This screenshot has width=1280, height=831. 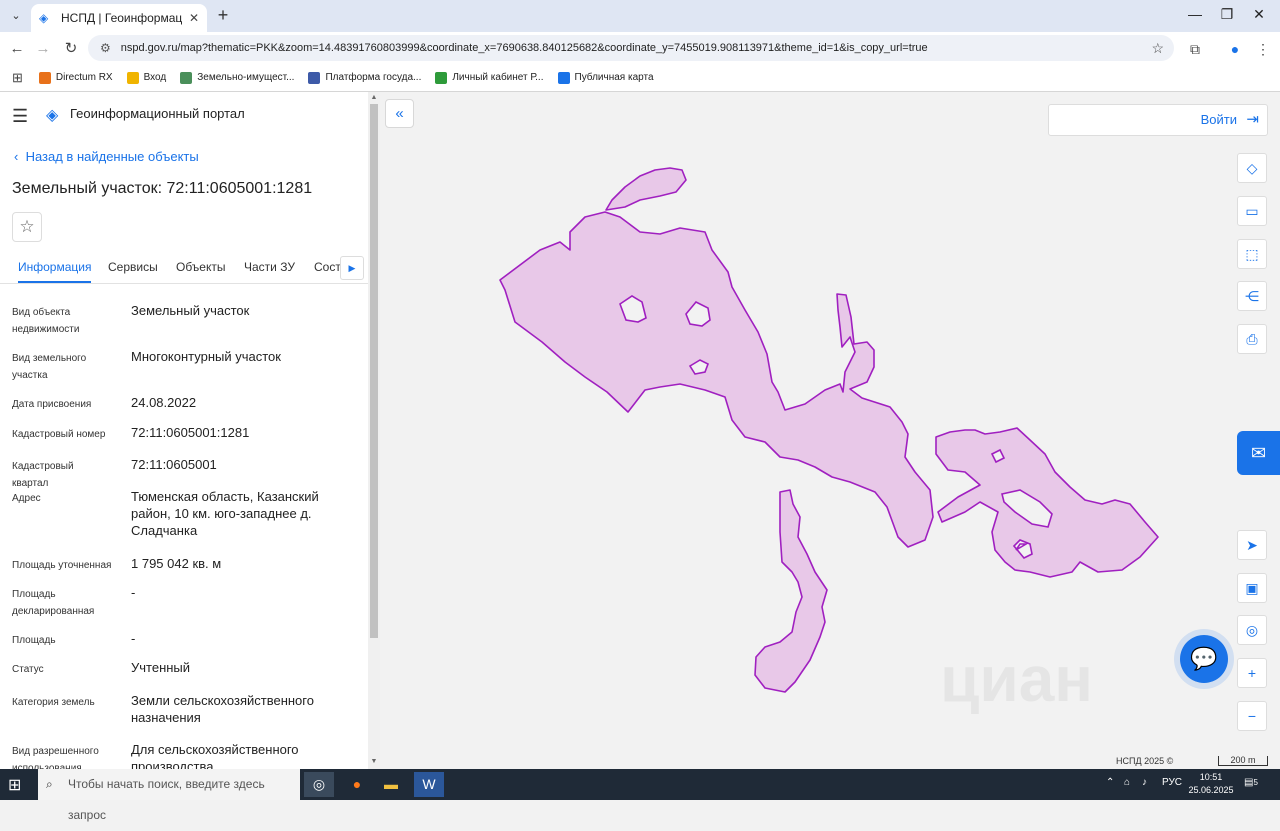 What do you see at coordinates (174, 464) in the screenshot?
I see `row-value: 72:11:0605001` at bounding box center [174, 464].